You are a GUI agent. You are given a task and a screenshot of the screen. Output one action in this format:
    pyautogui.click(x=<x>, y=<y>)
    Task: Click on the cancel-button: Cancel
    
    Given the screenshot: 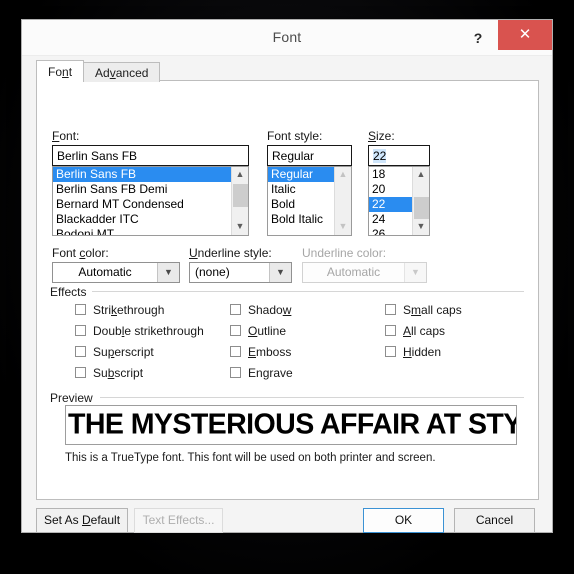 What is the action you would take?
    pyautogui.click(x=494, y=520)
    